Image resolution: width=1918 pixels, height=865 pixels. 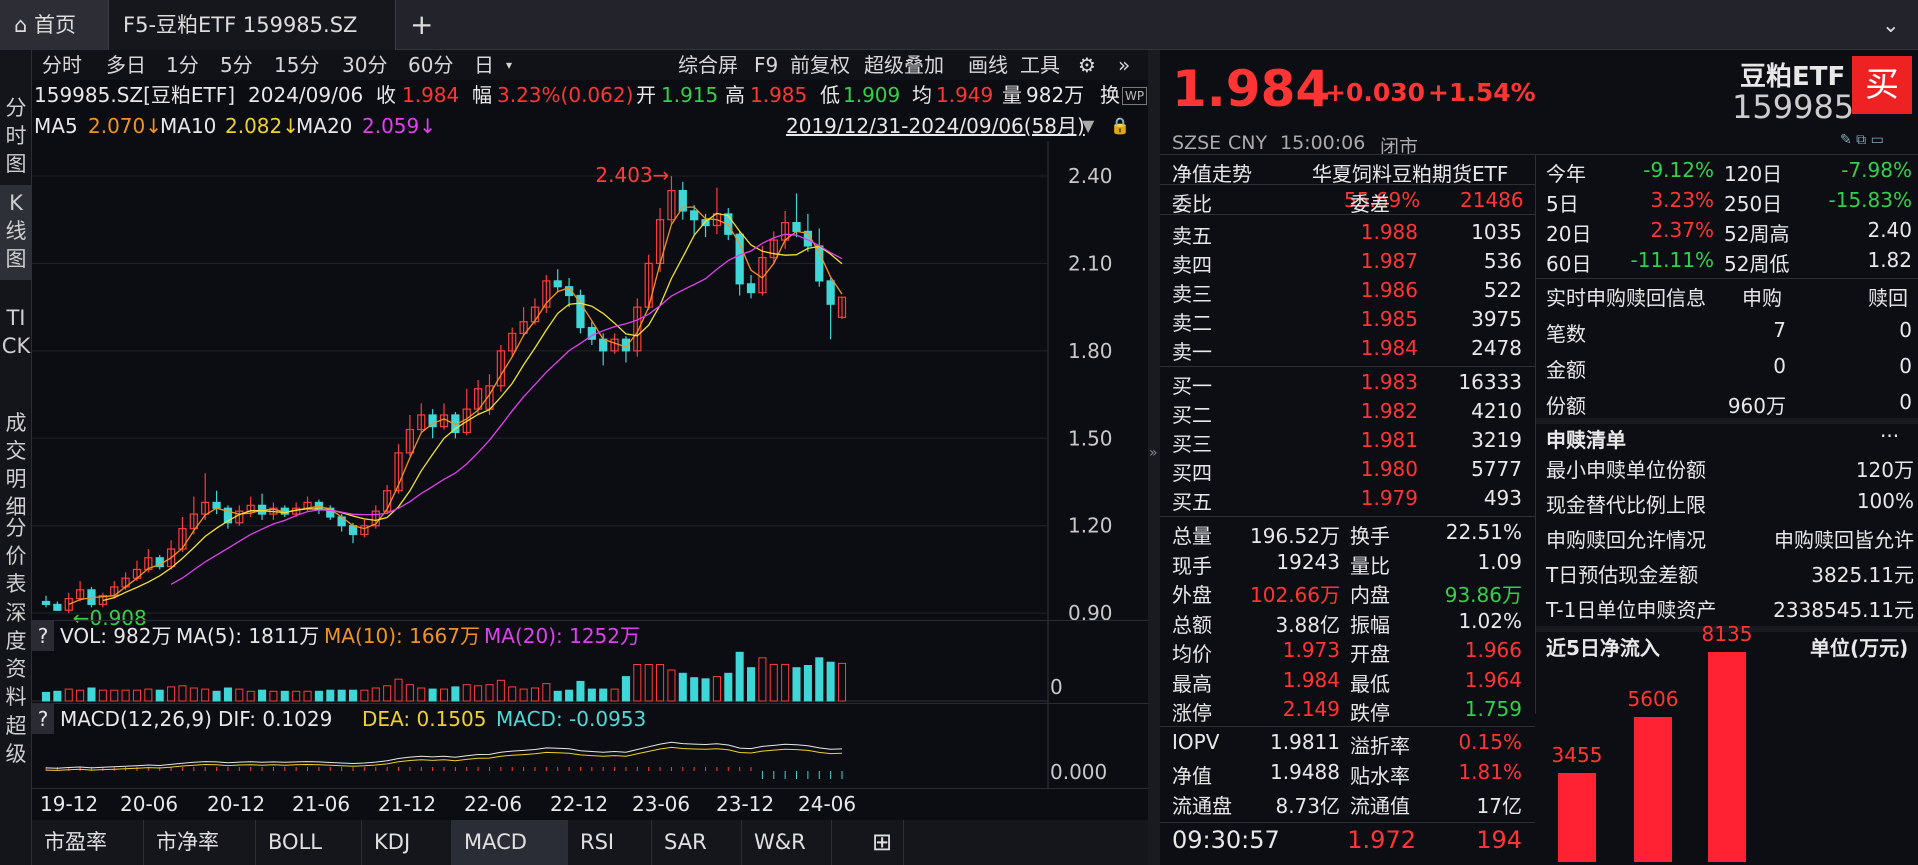 What do you see at coordinates (1305, 772) in the screenshot?
I see `stat2-value-a-1: 1.9488` at bounding box center [1305, 772].